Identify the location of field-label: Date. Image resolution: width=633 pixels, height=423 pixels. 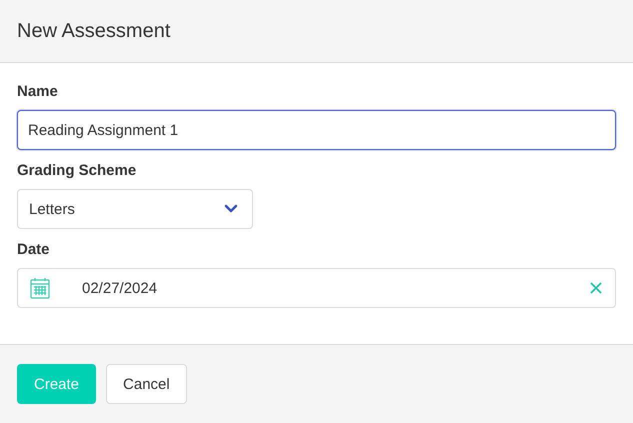
(34, 249).